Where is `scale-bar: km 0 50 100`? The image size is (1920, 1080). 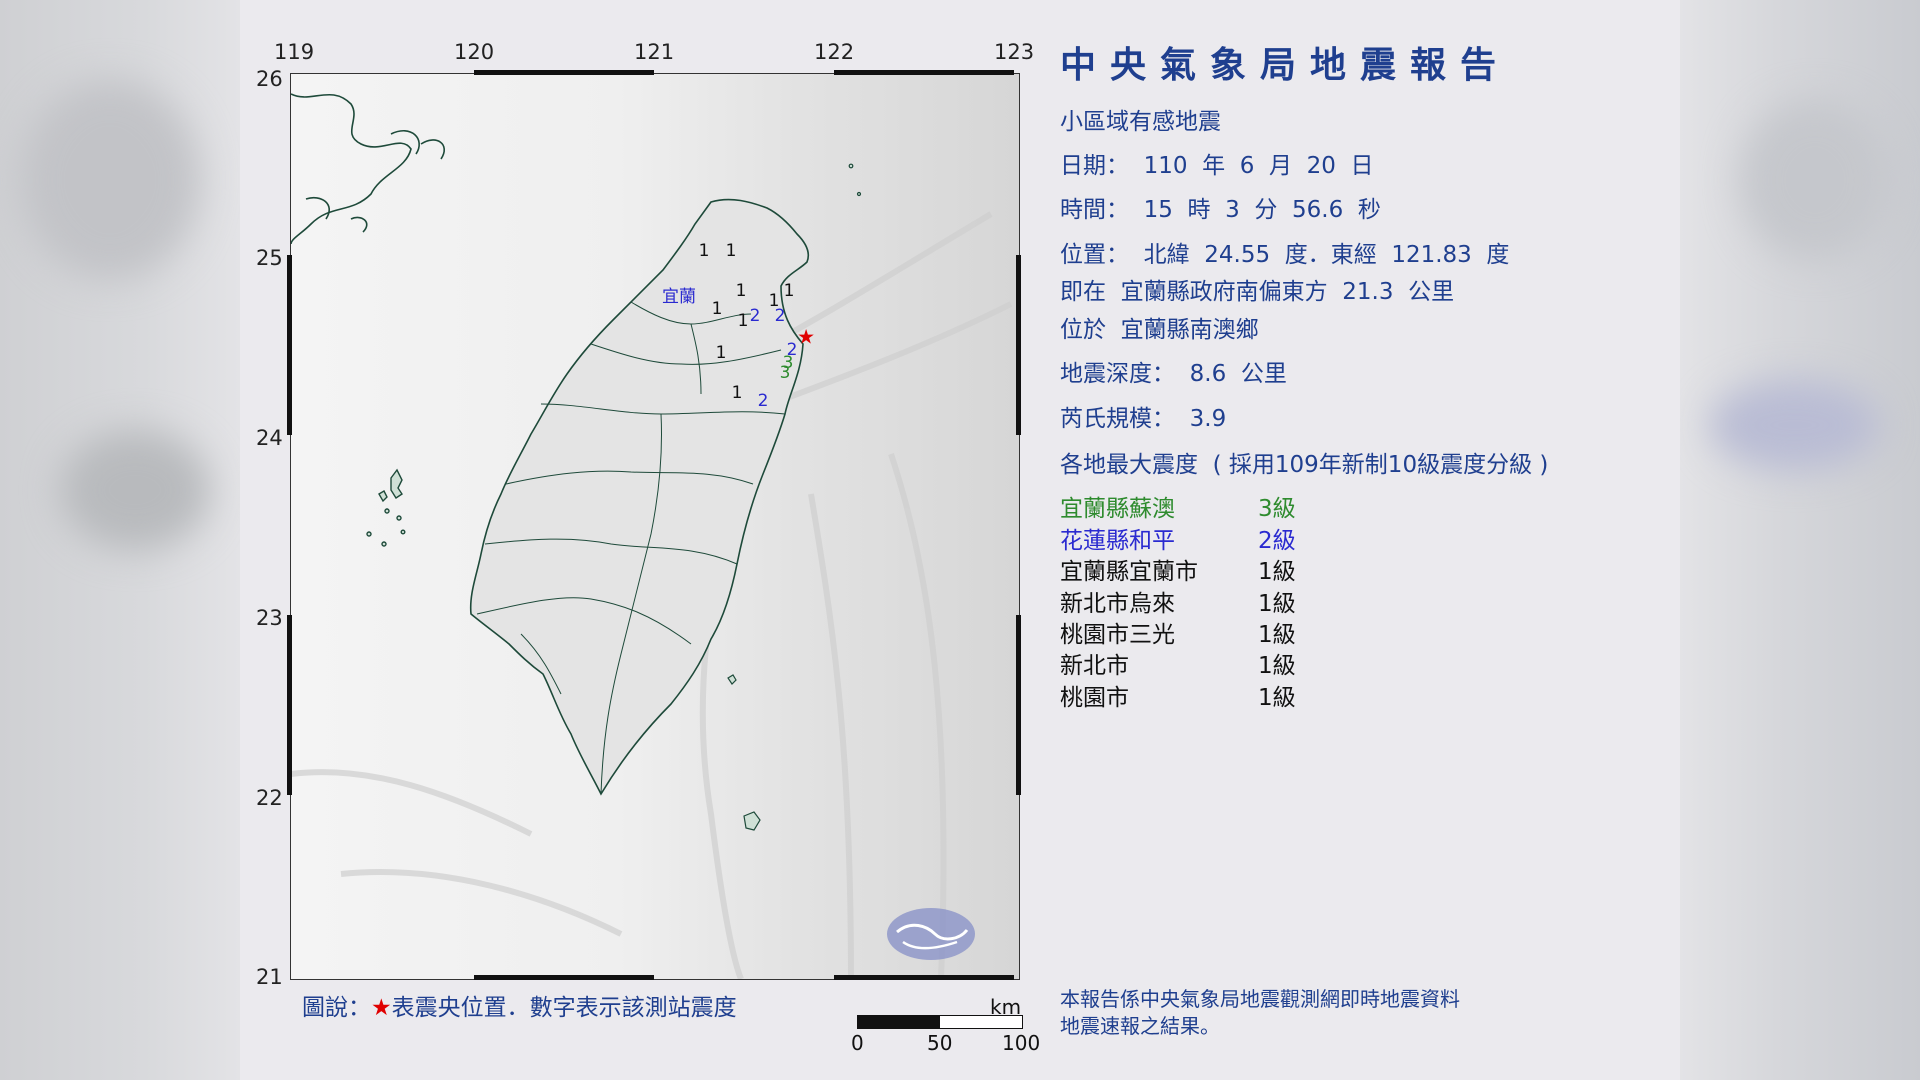
scale-bar: km 0 50 100 is located at coordinates (954, 1025).